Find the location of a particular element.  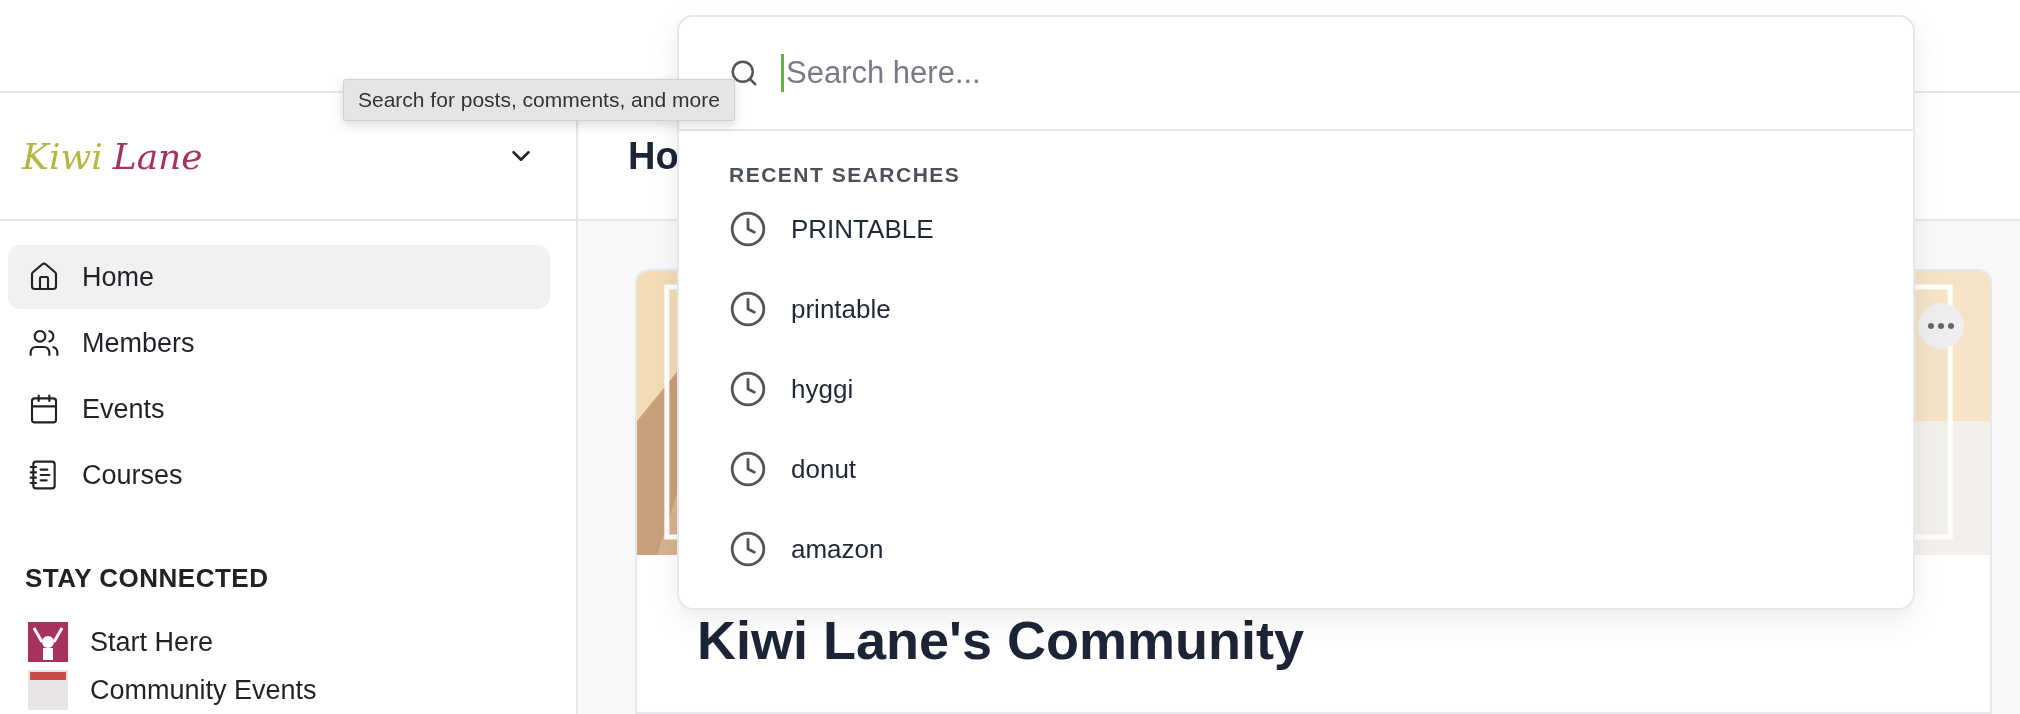

space-item: Community Events is located at coordinates (288, 690).